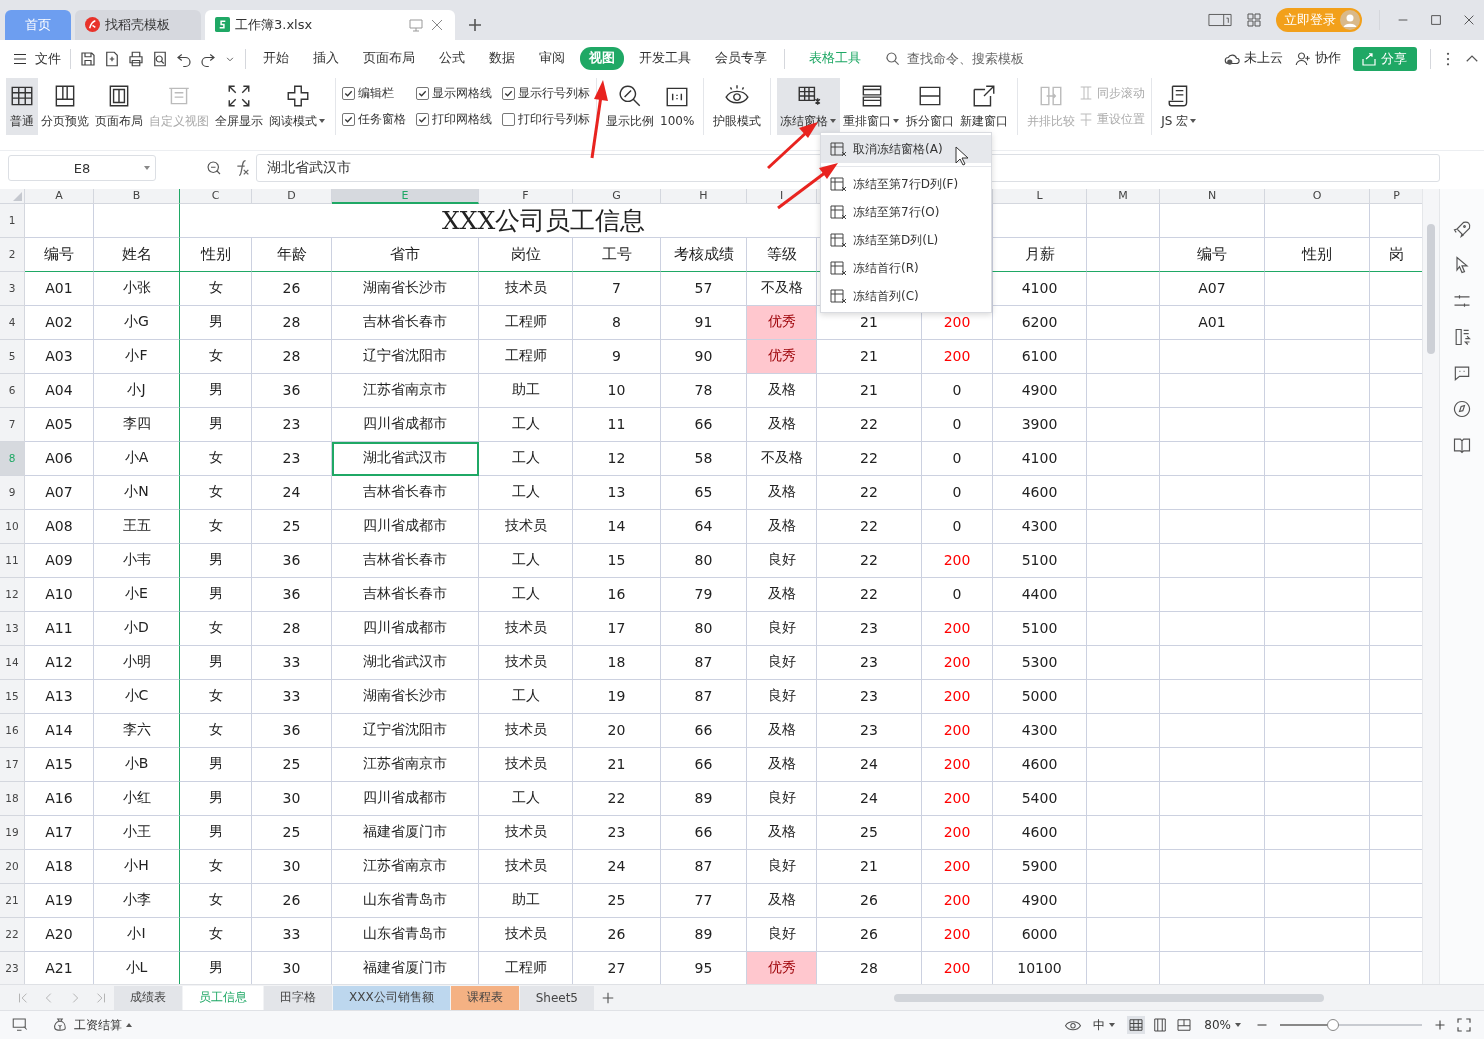  Describe the element at coordinates (737, 106) in the screenshot. I see `ribbon-button: 护眼模式` at that location.